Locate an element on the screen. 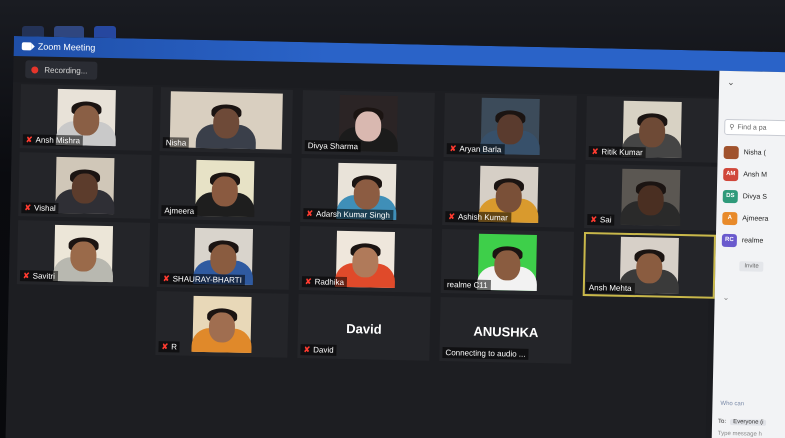  participant-name-label: ✘ SHAURAY-BHARTI is located at coordinates (202, 279).